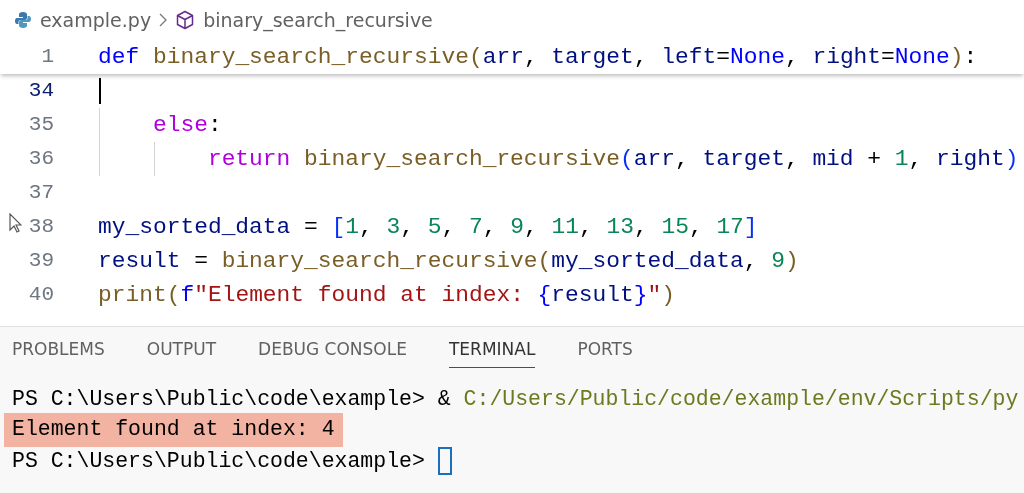 This screenshot has width=1024, height=493. What do you see at coordinates (40, 295) in the screenshot?
I see `line-number: 40` at bounding box center [40, 295].